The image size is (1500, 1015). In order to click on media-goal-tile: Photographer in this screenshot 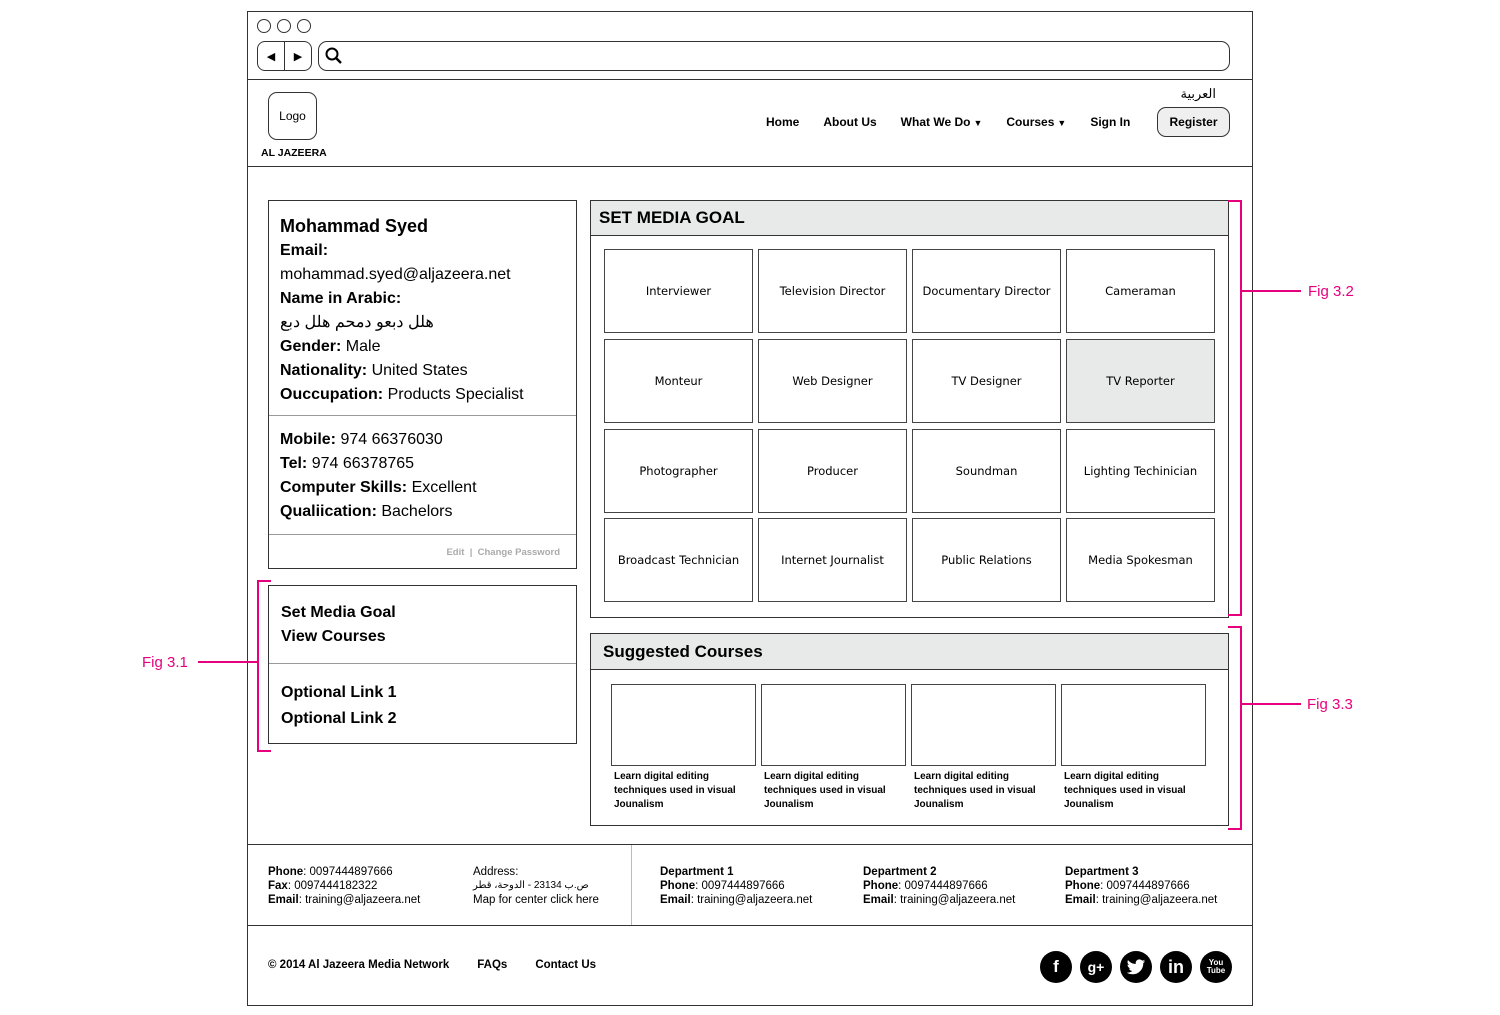, I will do `click(678, 471)`.